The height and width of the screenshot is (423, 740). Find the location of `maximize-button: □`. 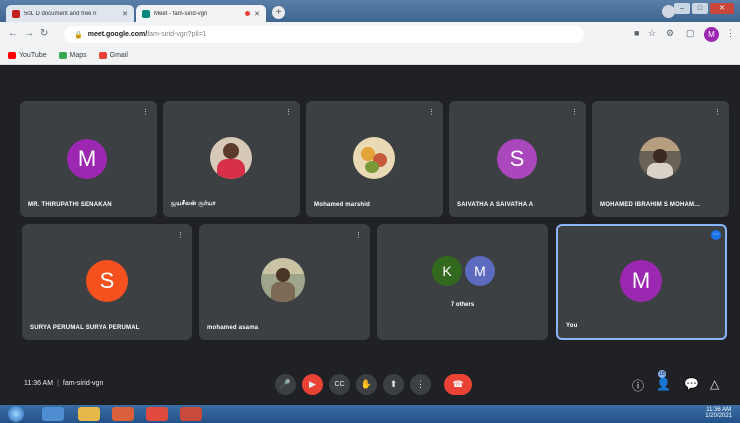

maximize-button: □ is located at coordinates (700, 8).